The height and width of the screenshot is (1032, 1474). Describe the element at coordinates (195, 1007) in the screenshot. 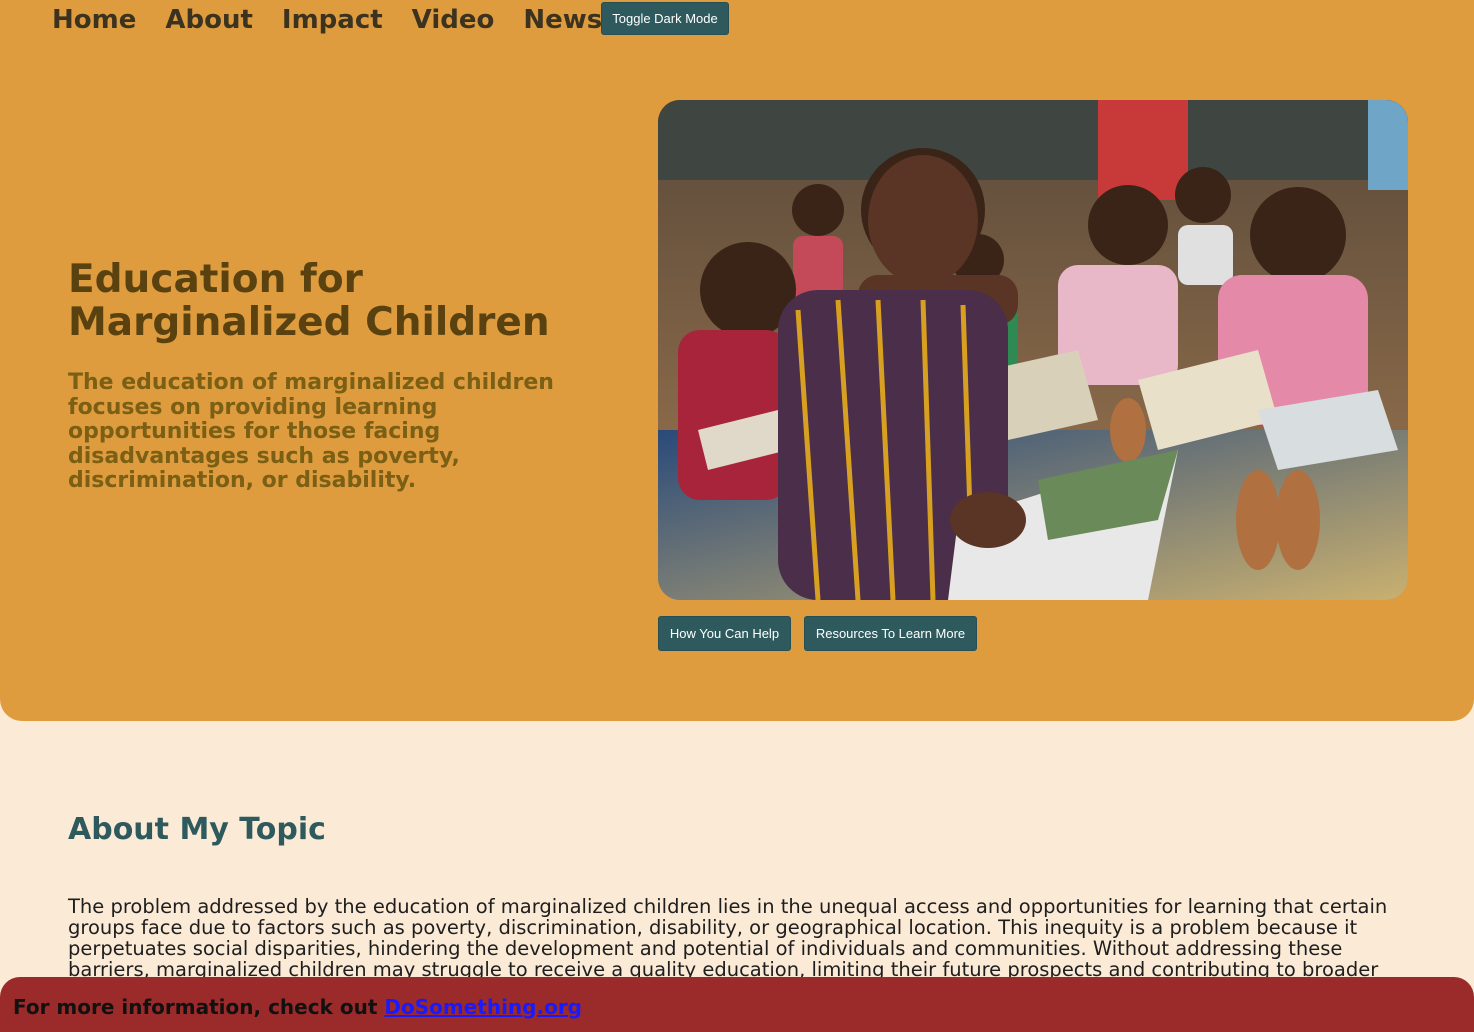

I see `footer-label: For more information, check out` at that location.